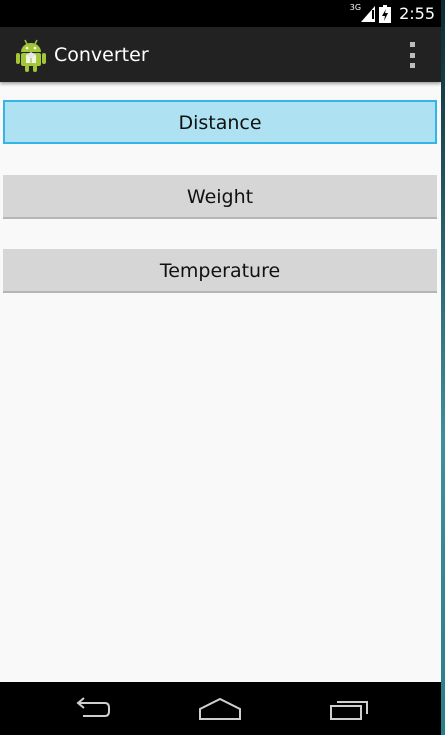 This screenshot has width=445, height=735. I want to click on network-type-label: 3G, so click(355, 7).